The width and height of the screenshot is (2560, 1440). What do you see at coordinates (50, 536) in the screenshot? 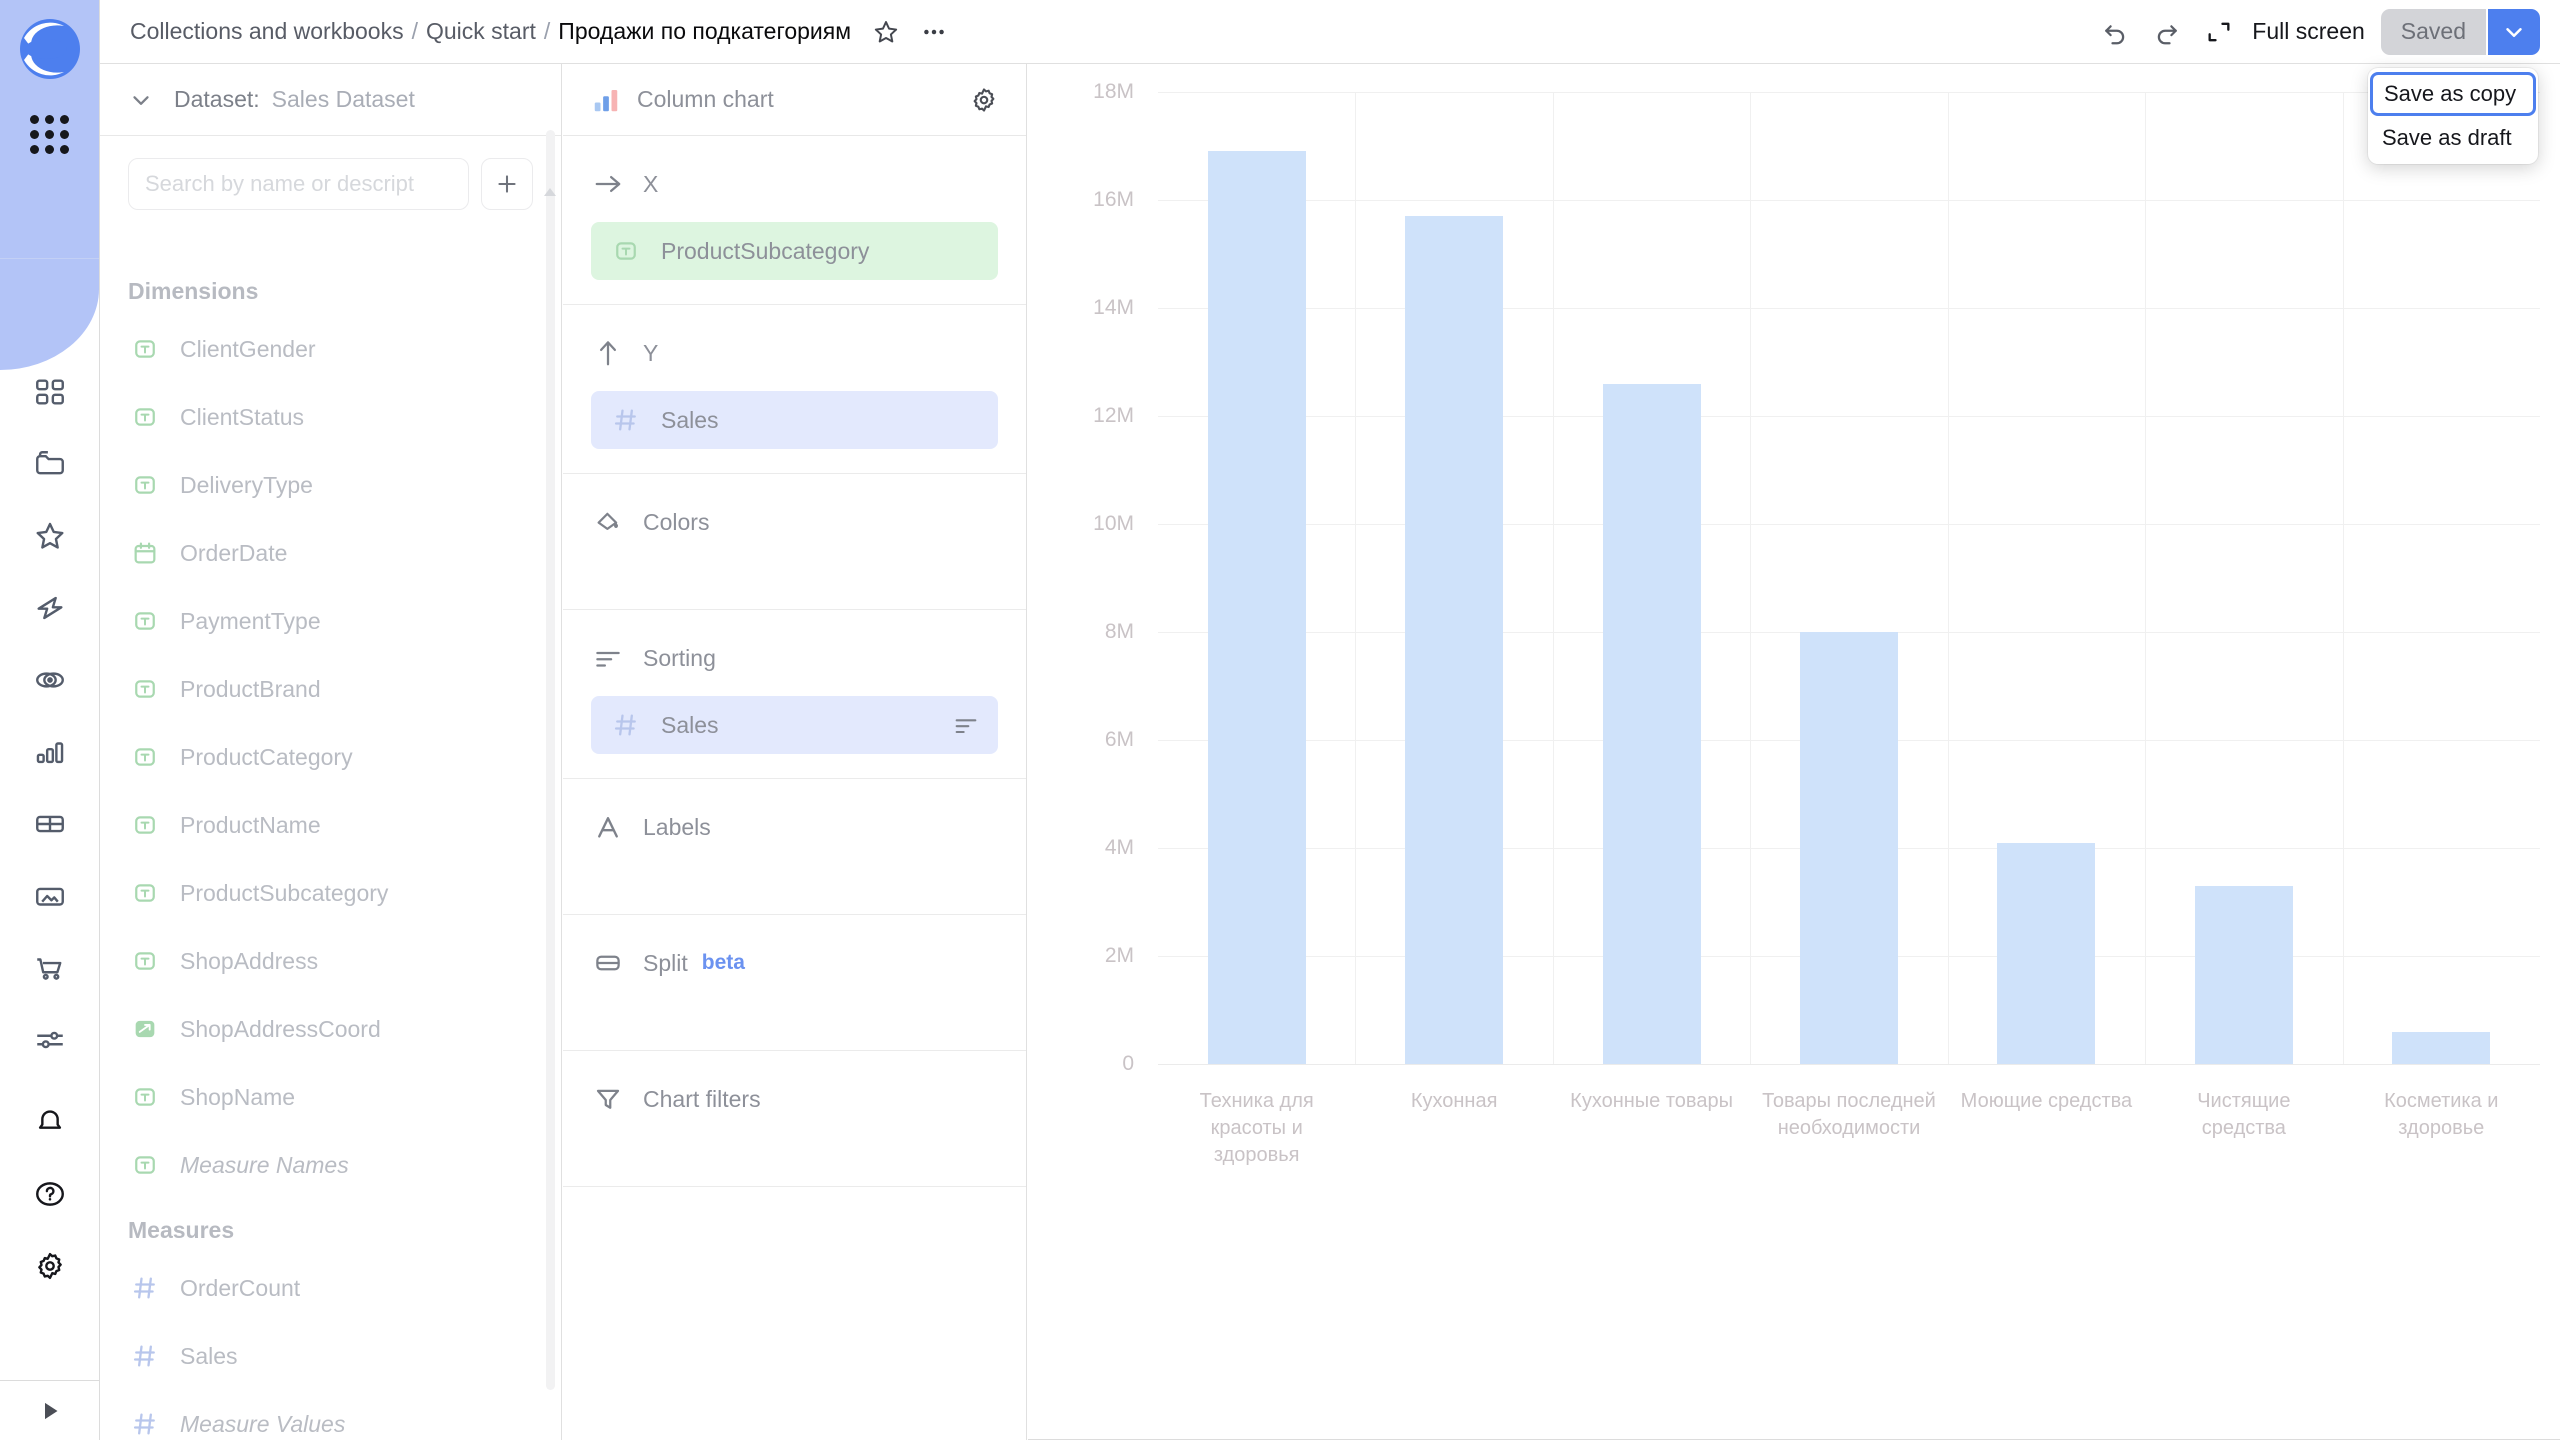
I see `rail-item-favorites` at bounding box center [50, 536].